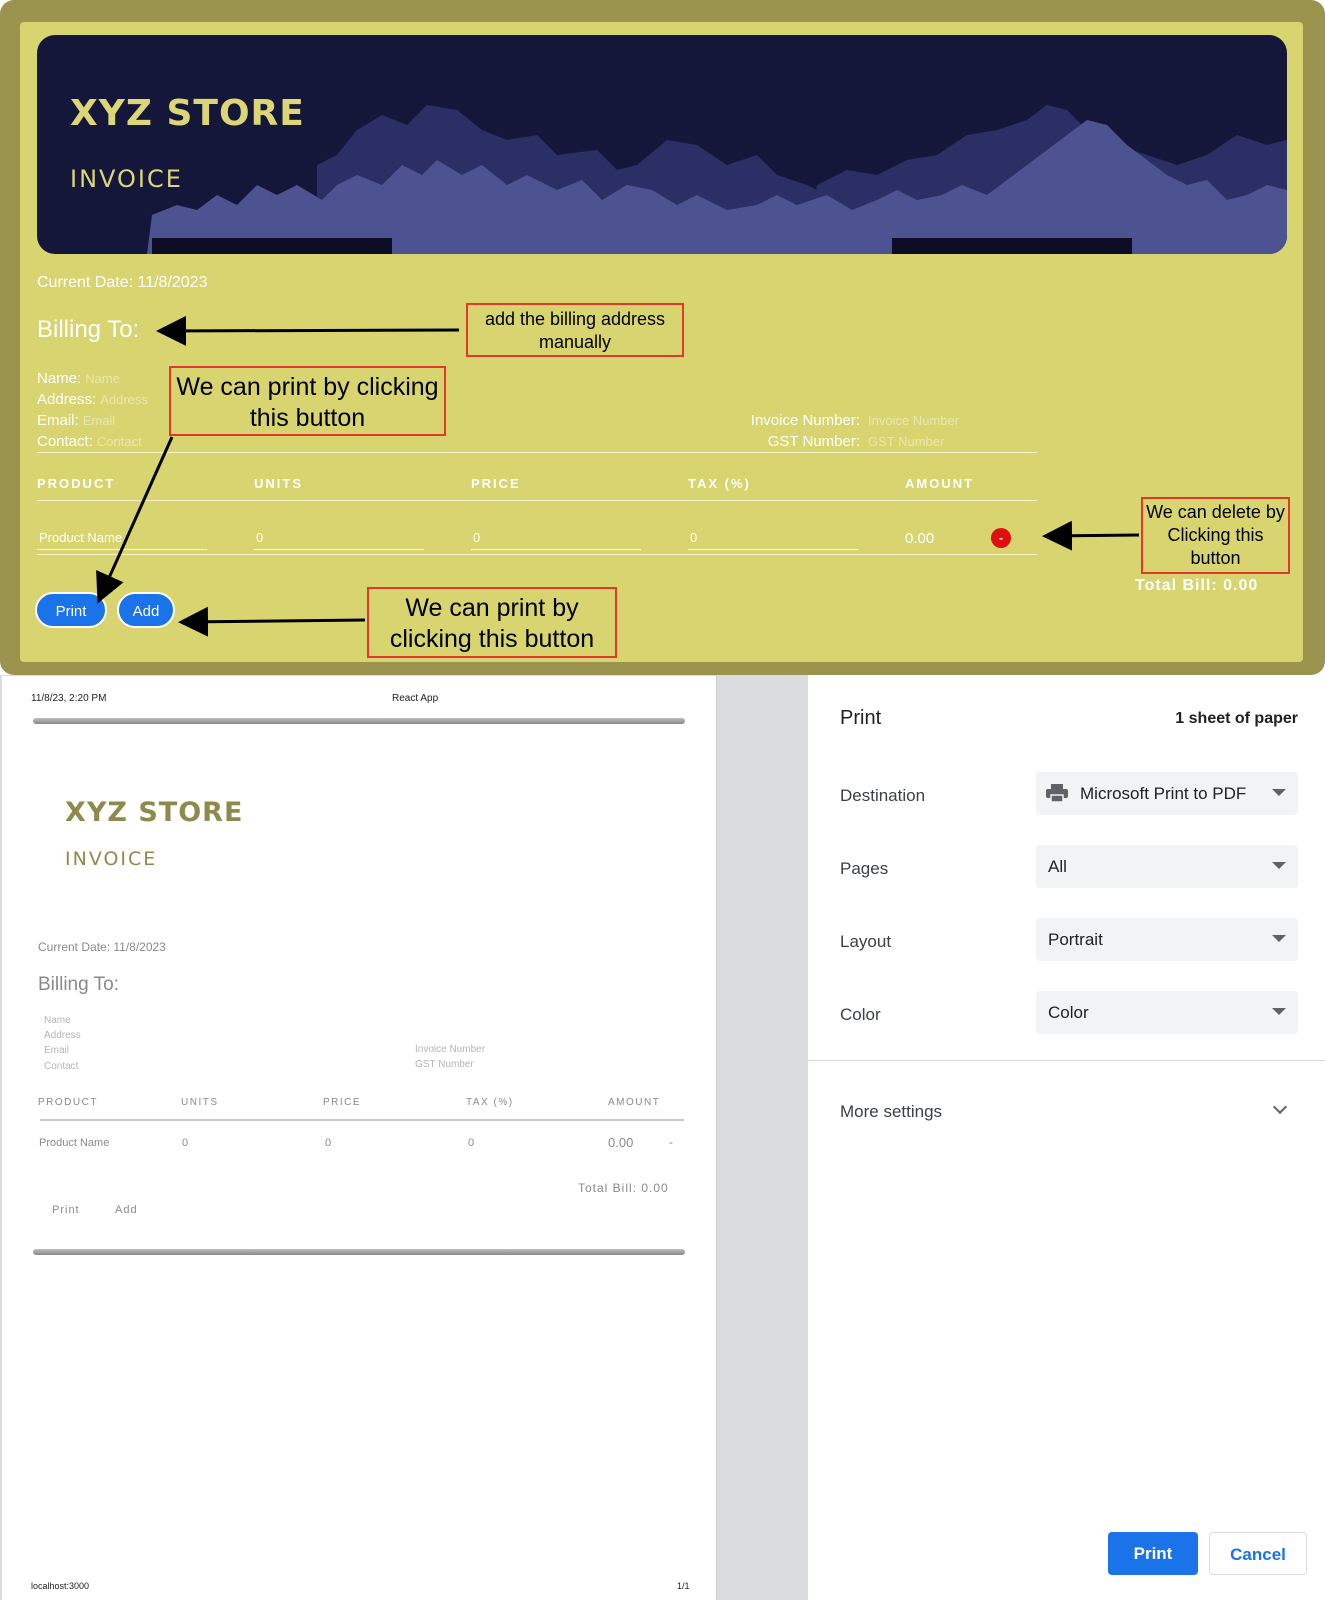  I want to click on contact-field: Contact, so click(92, 441).